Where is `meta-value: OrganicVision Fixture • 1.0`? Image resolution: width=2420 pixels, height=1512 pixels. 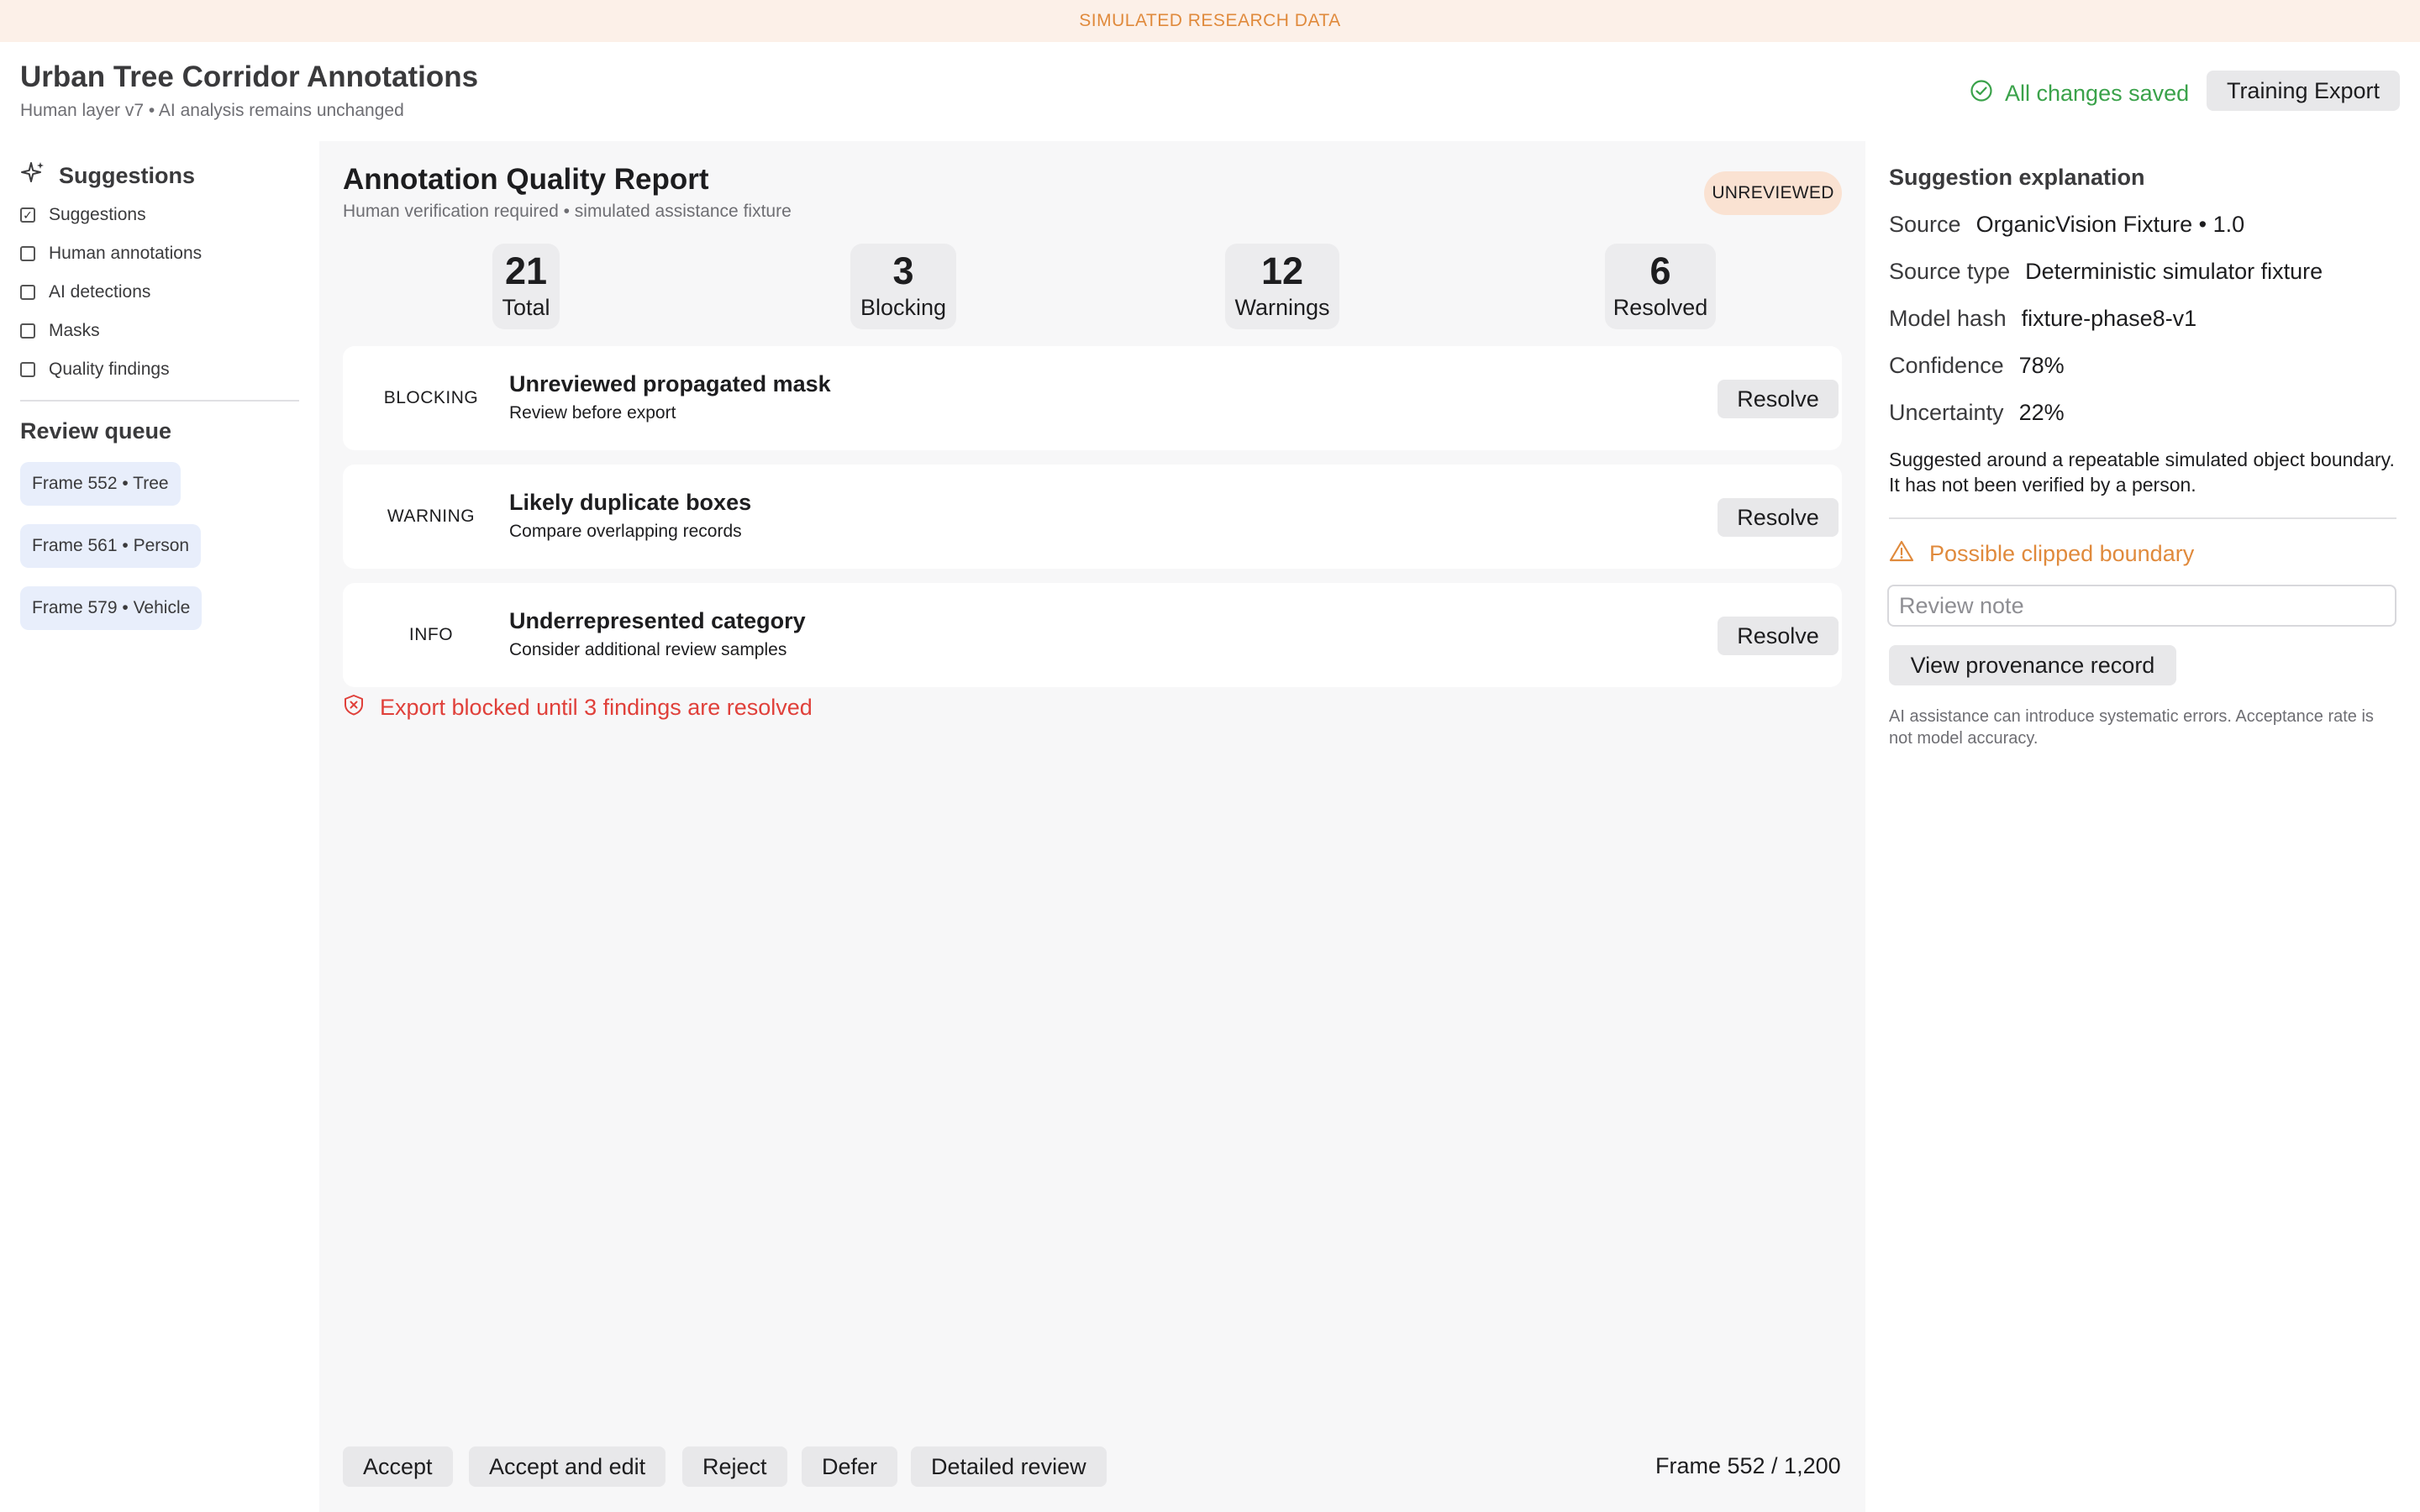
meta-value: OrganicVision Fixture • 1.0 is located at coordinates (2110, 224).